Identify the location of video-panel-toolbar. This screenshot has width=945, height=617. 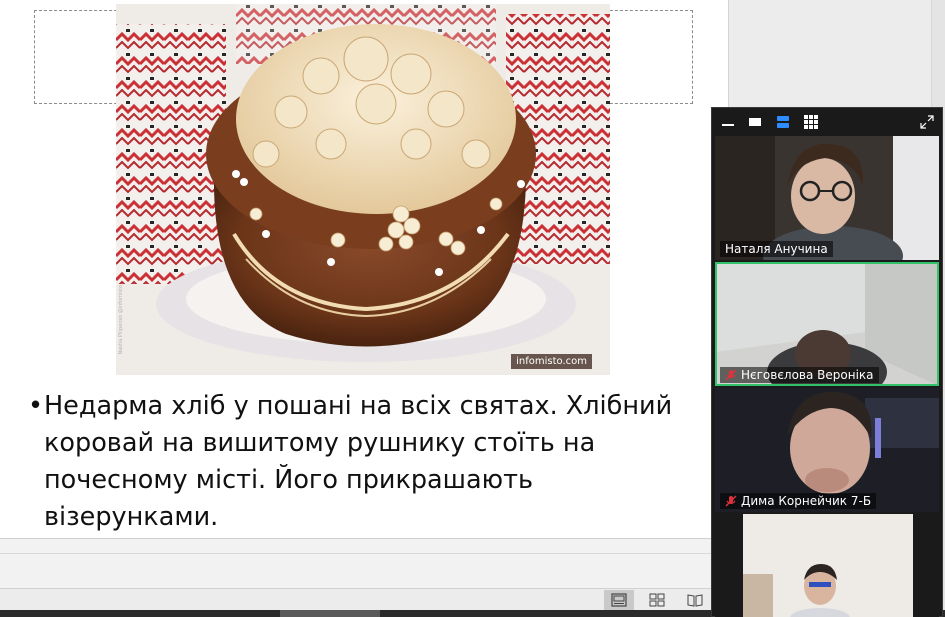
(828, 122).